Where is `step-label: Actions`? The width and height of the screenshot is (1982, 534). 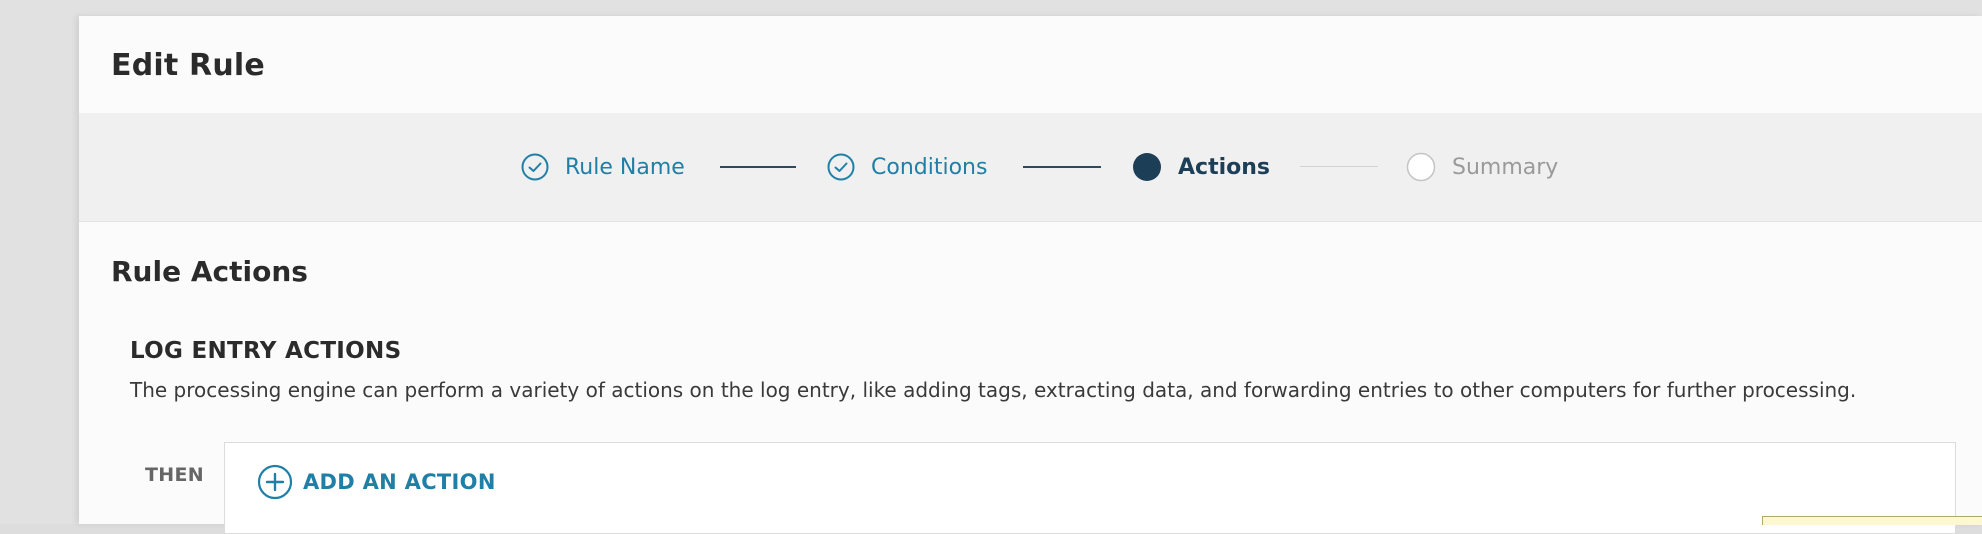 step-label: Actions is located at coordinates (1224, 167).